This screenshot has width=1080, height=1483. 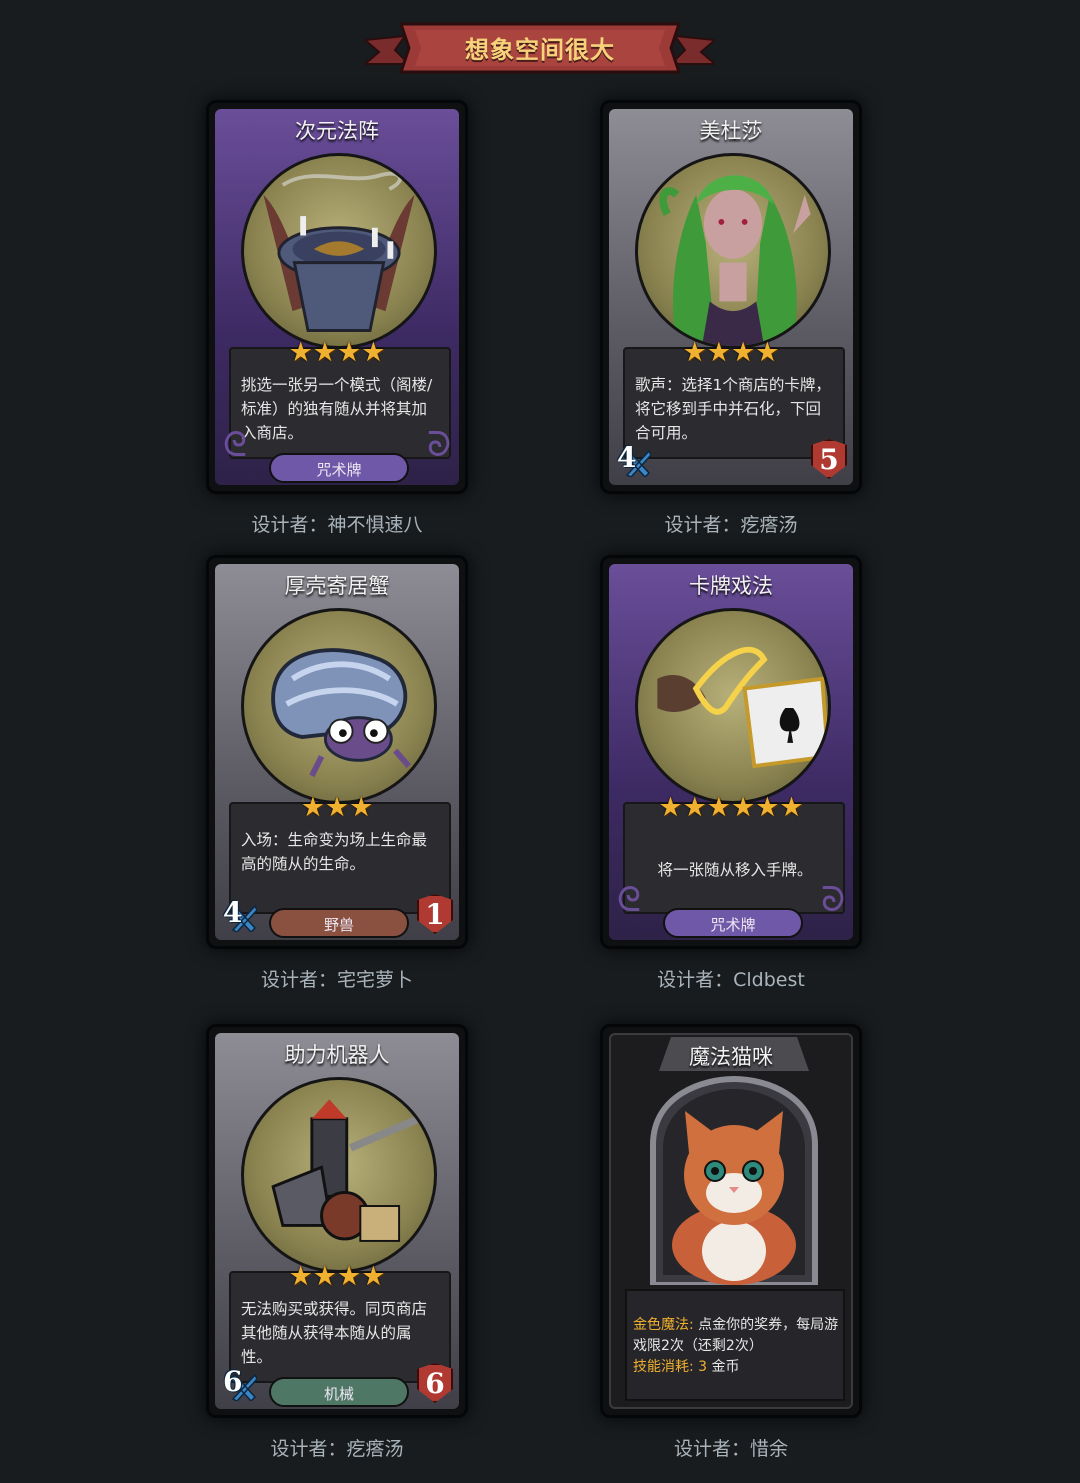 I want to click on skill-description: 金色魔法: 点金你的奖券，每局游戏限2次（还剩2次） 技能消耗: 3 金币, so click(x=738, y=1346).